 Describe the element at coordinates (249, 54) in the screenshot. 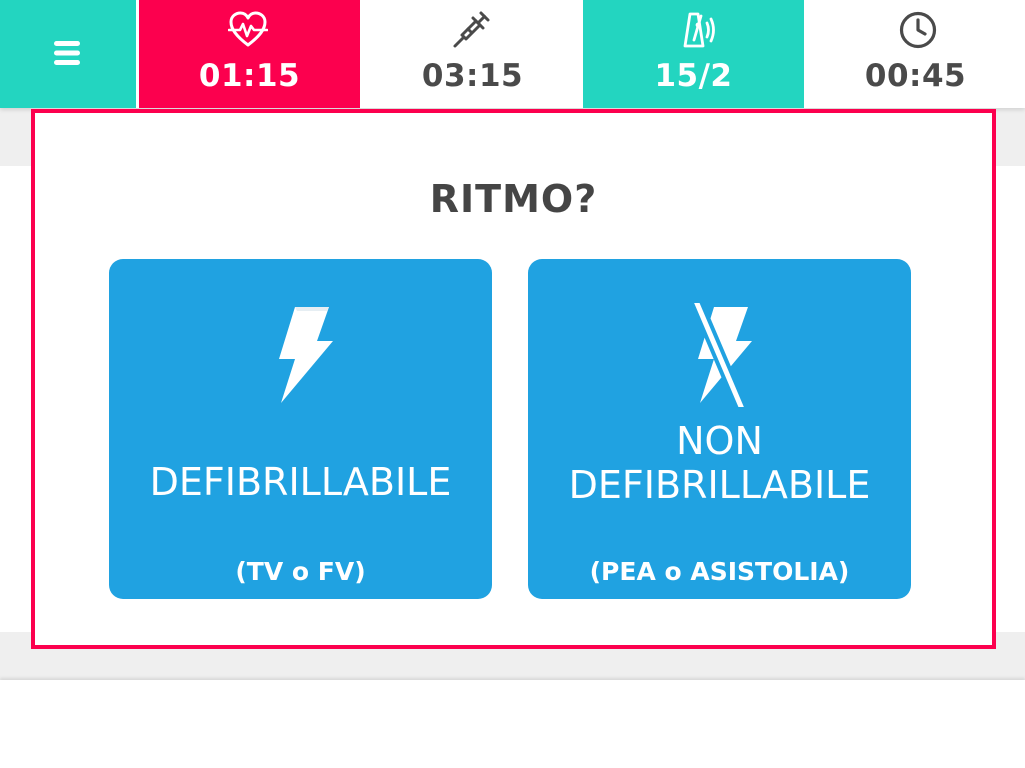

I see `heart-rhythm-timer-tile: 01:15` at that location.